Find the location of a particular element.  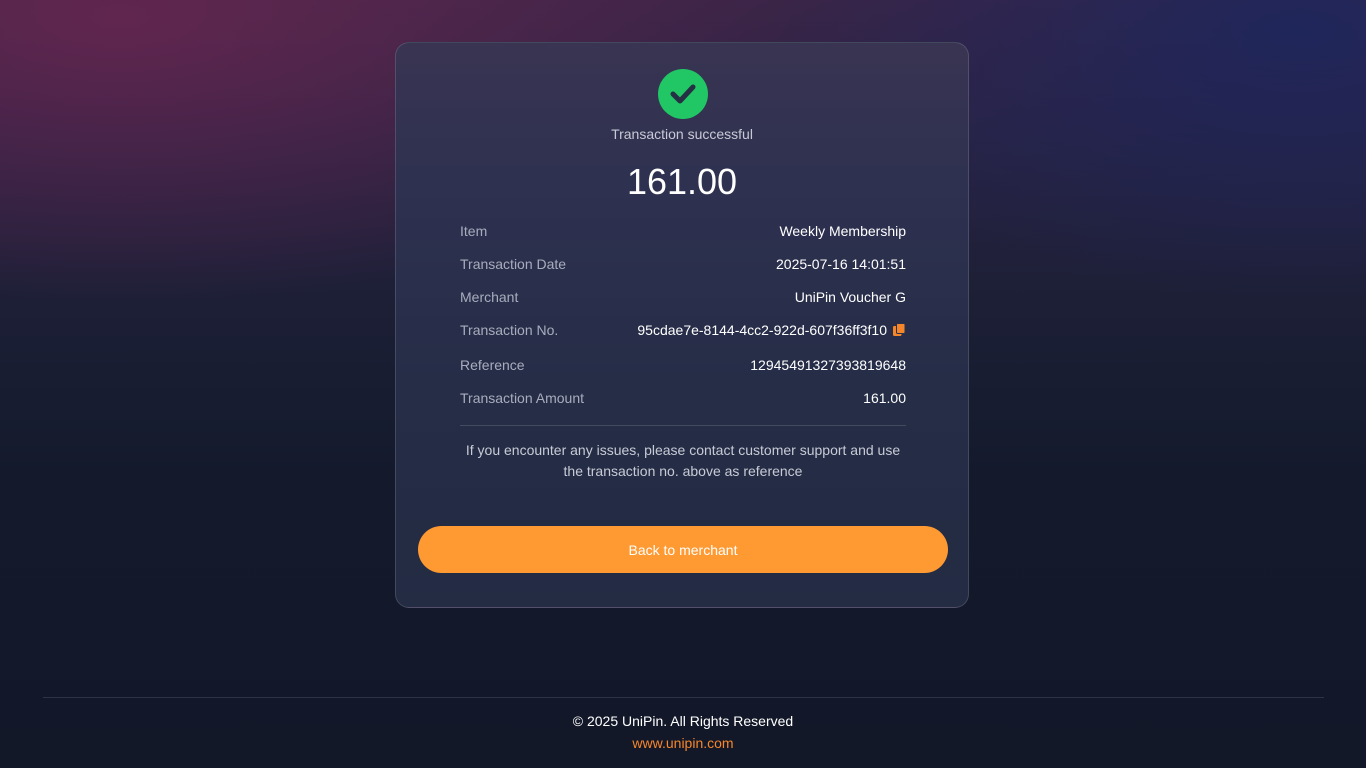

detail-row-reference: Reference 12945491327393819648 is located at coordinates (683, 365).